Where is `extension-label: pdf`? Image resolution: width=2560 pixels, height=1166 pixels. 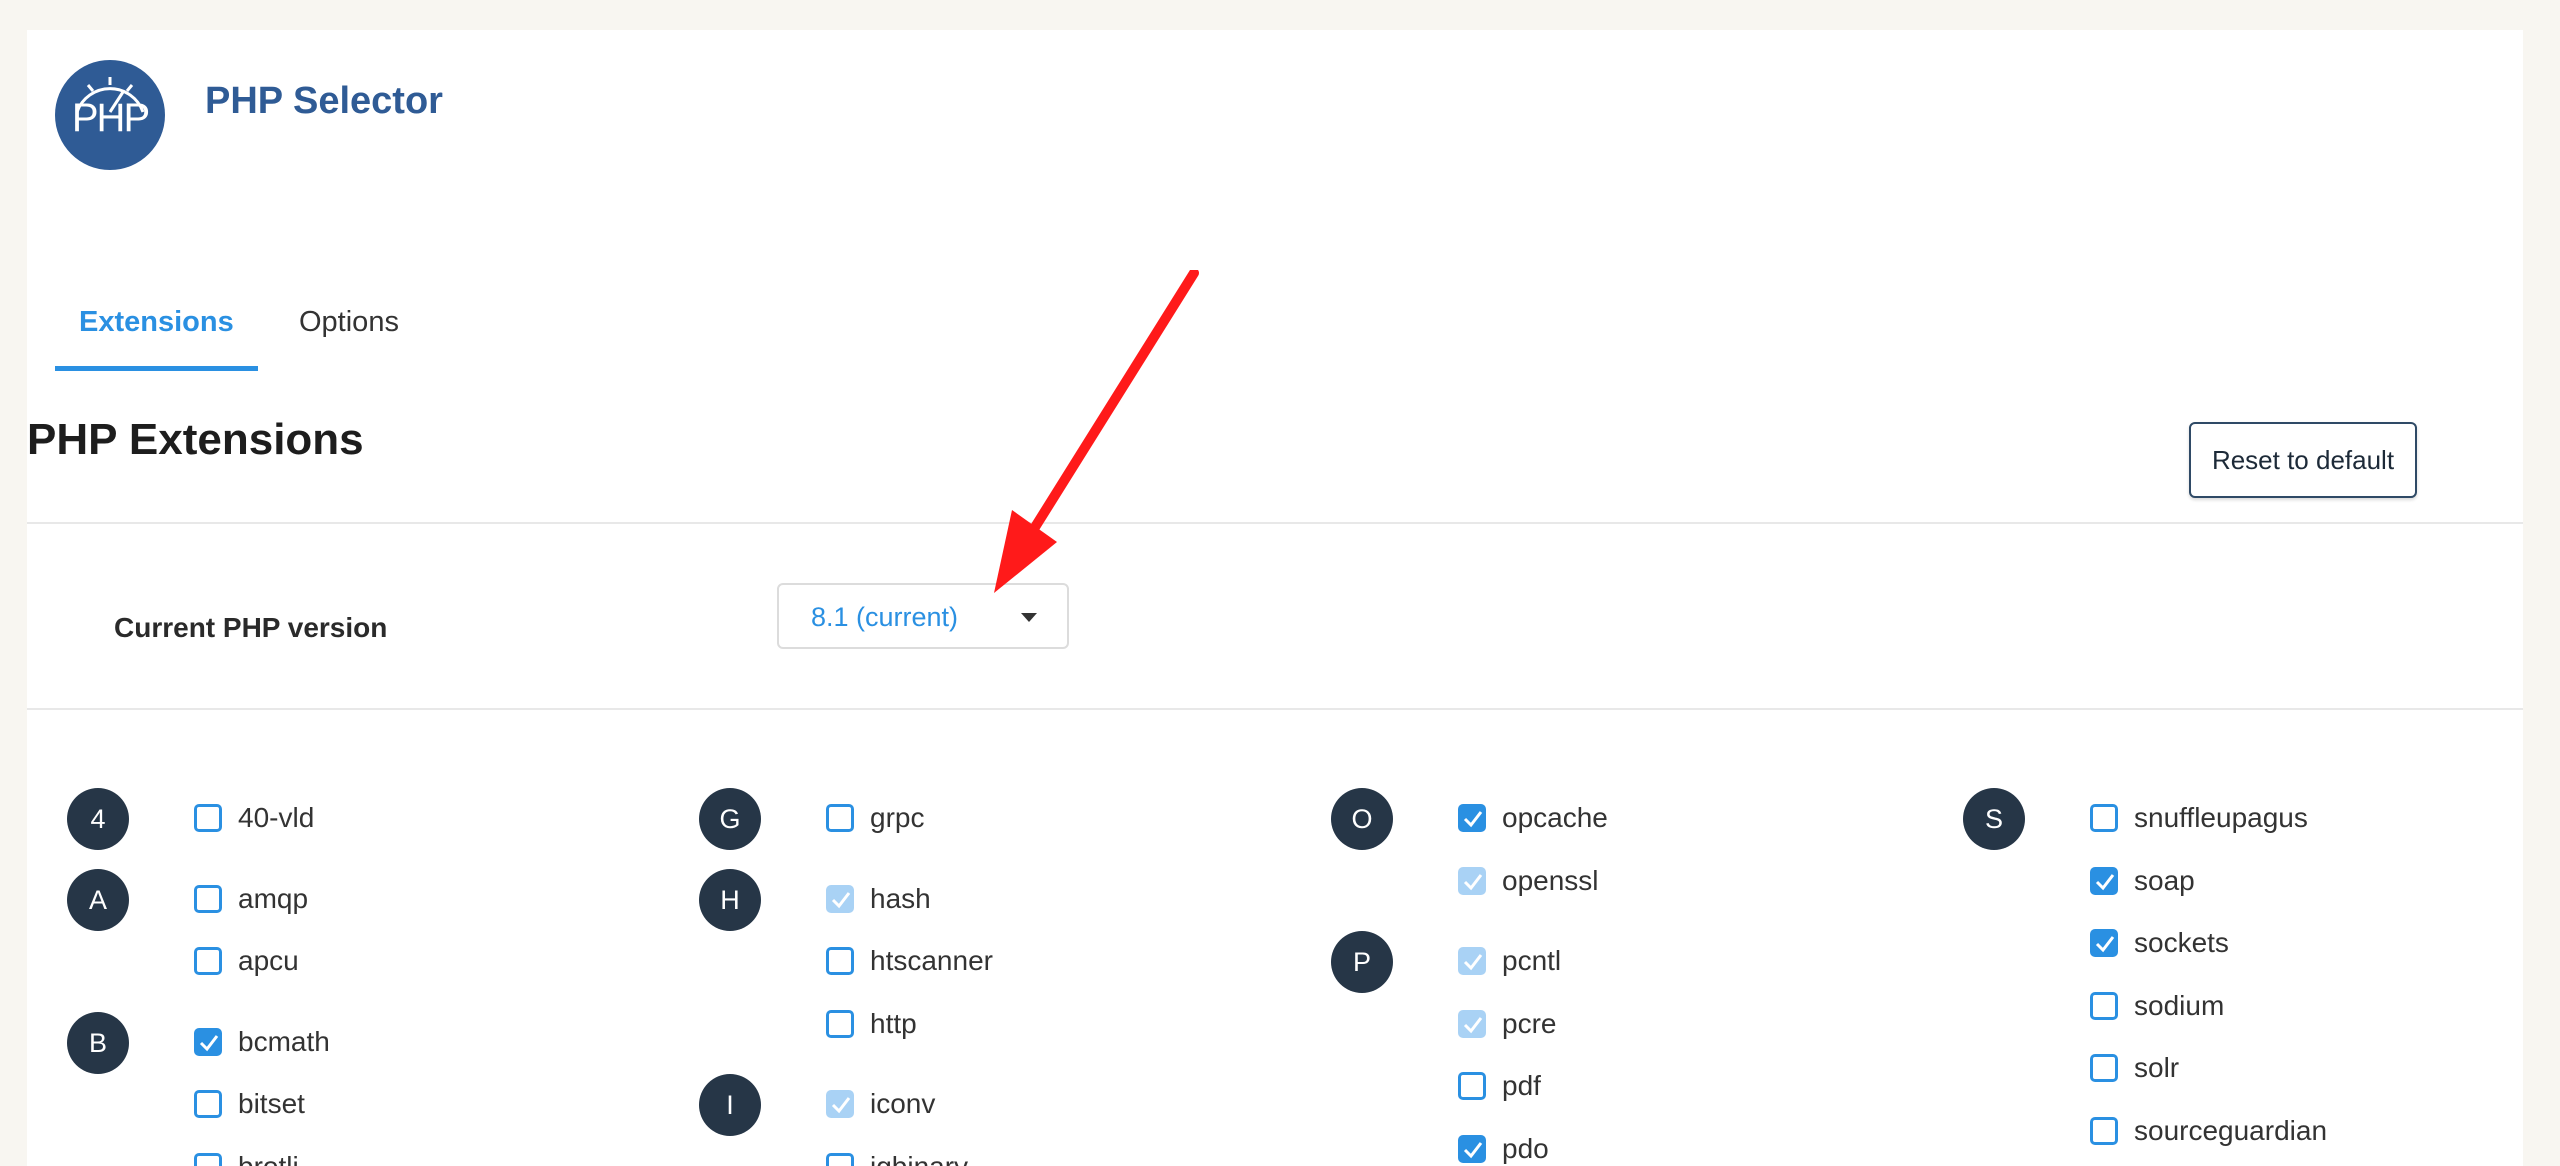 extension-label: pdf is located at coordinates (1521, 1085).